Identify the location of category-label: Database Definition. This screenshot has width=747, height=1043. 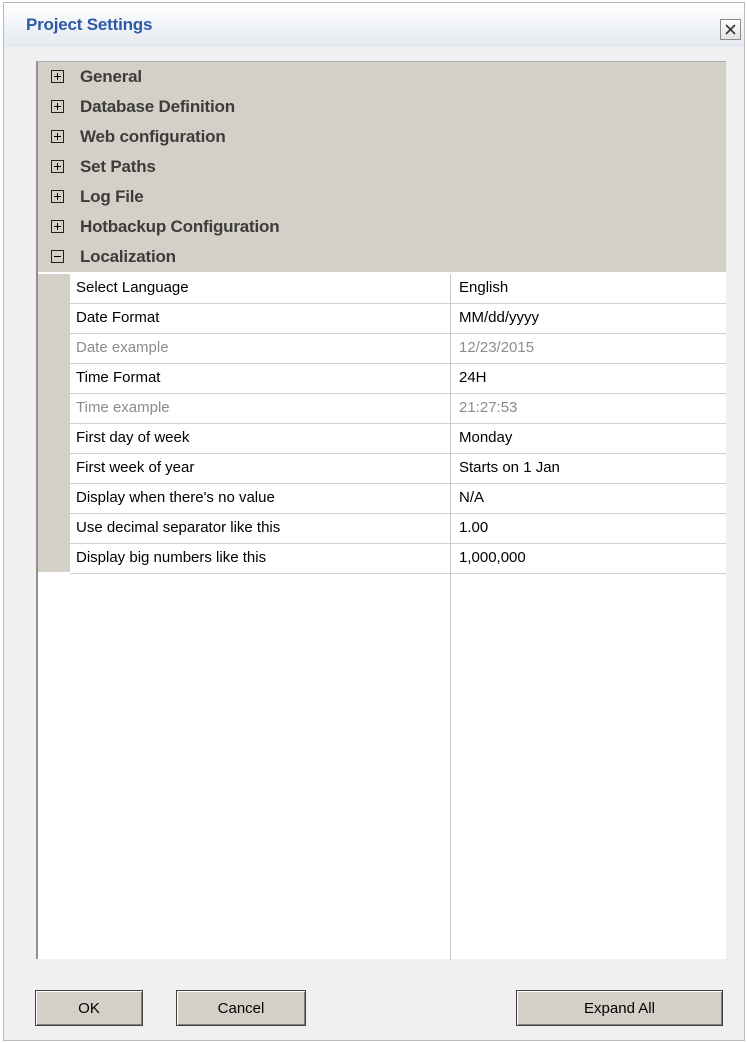
(157, 106).